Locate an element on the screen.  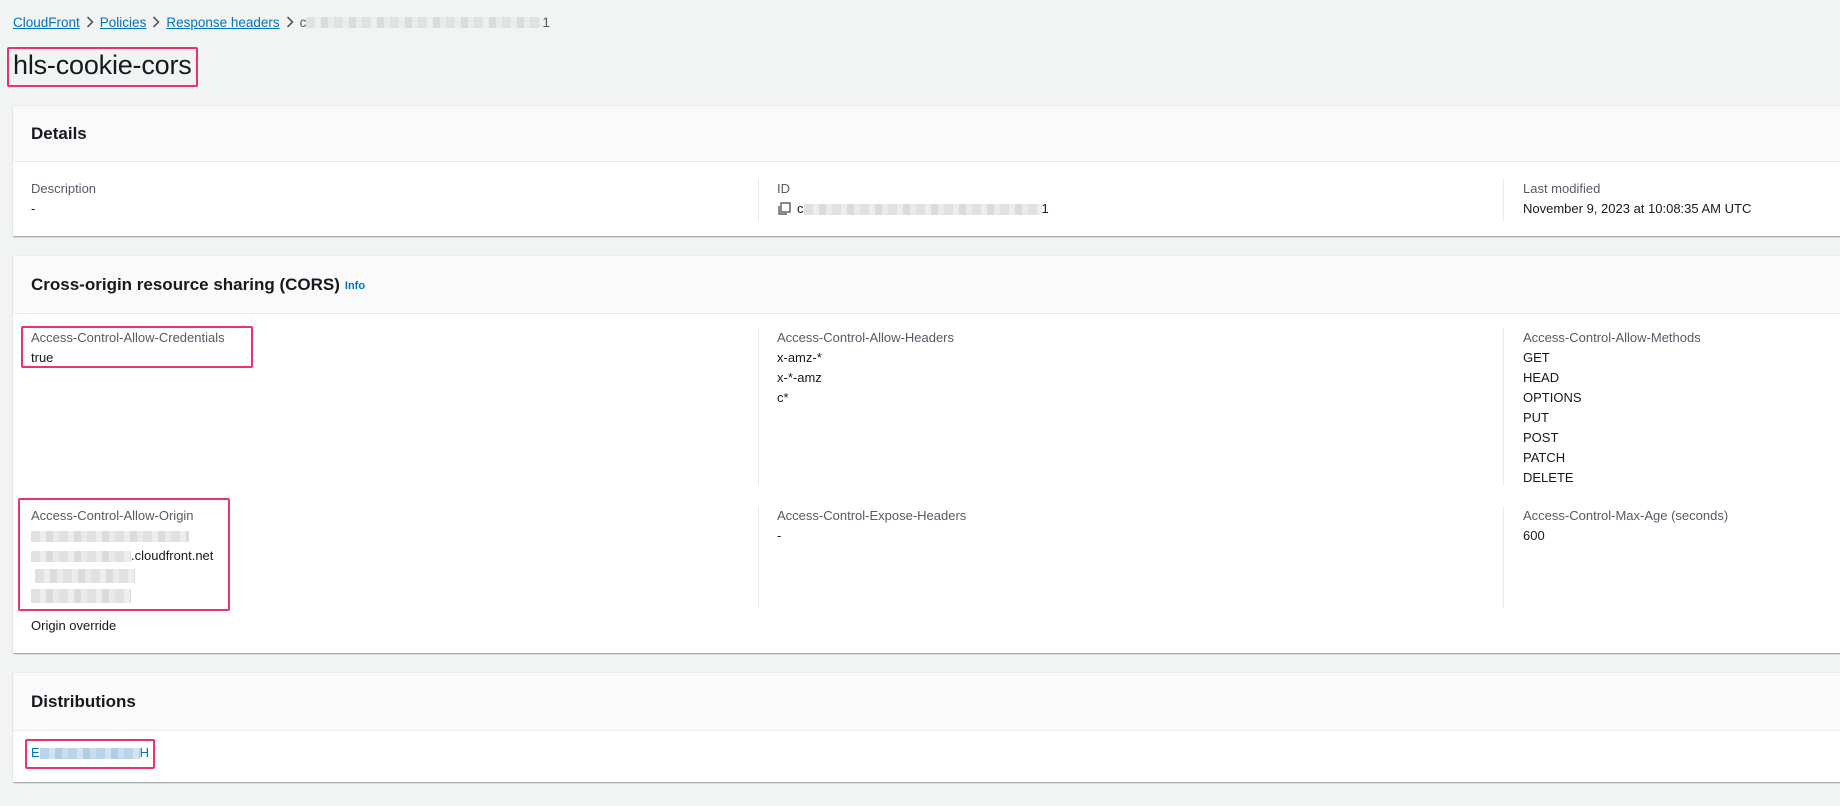
last-modified-value: November 9, 2023 at 10:08:35 AM UTC is located at coordinates (1637, 208).